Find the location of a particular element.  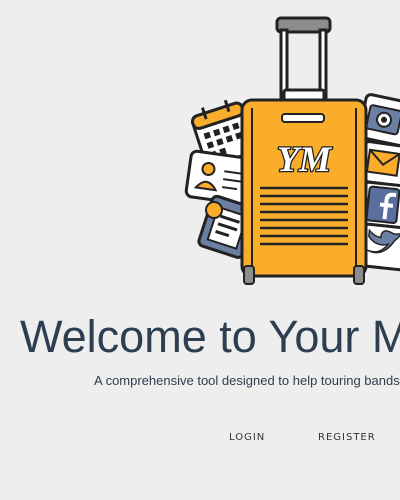

suitcase-handle is located at coordinates (303, 60).